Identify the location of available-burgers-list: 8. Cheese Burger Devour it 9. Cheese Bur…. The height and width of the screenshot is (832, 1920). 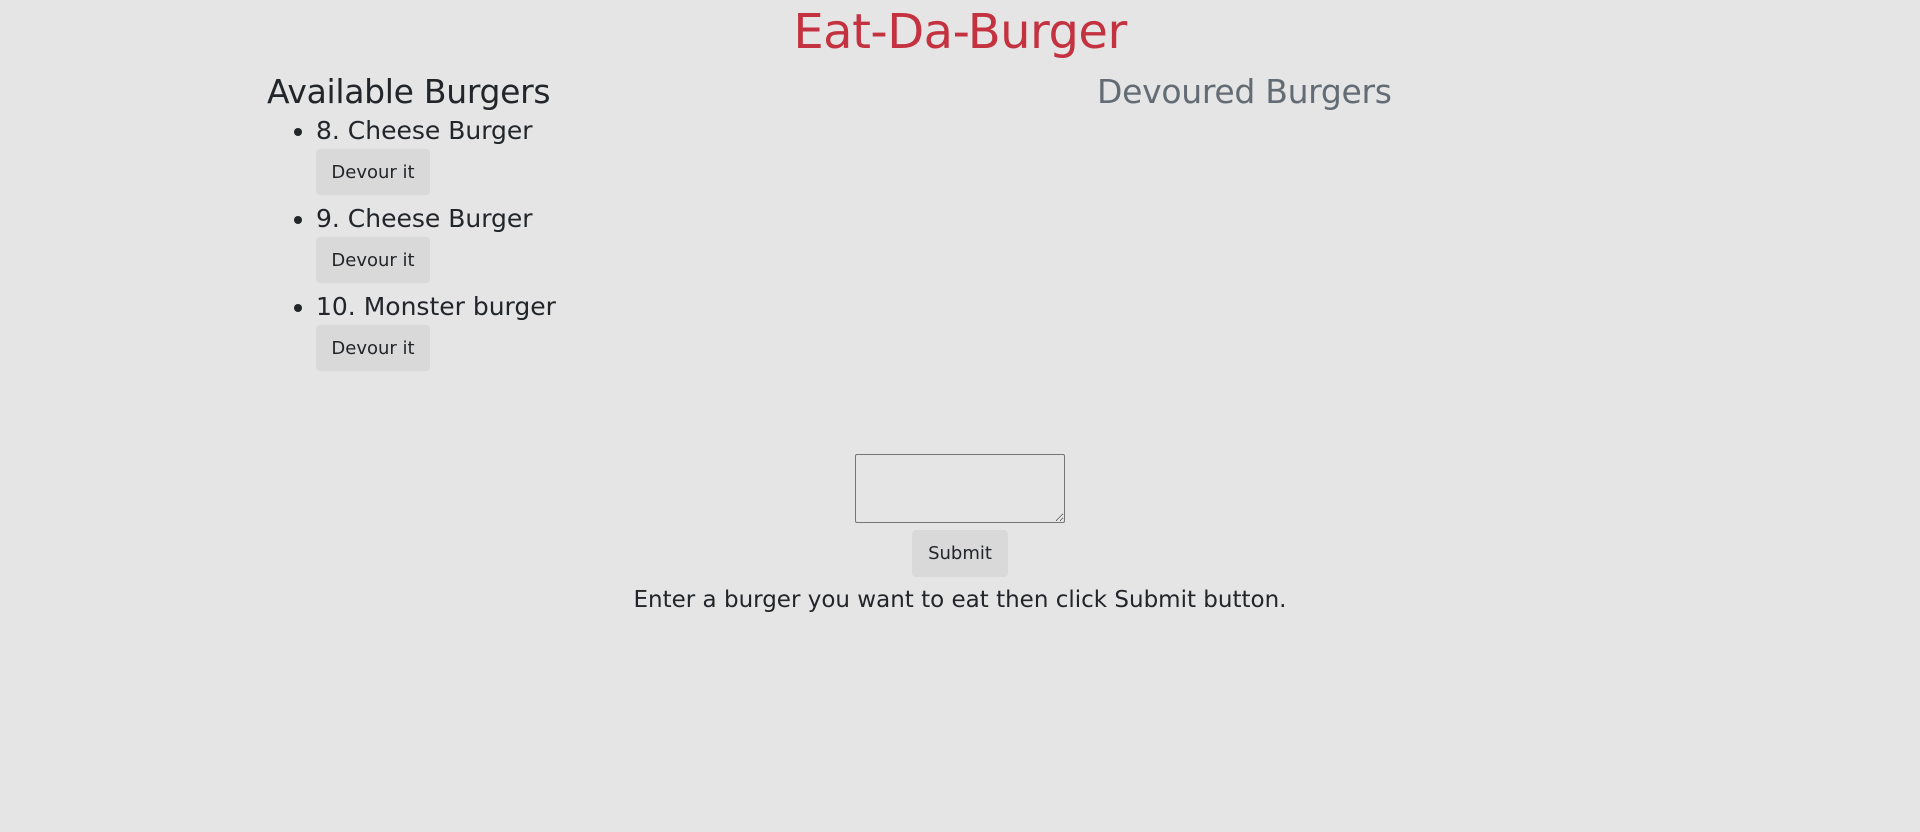
(567, 246).